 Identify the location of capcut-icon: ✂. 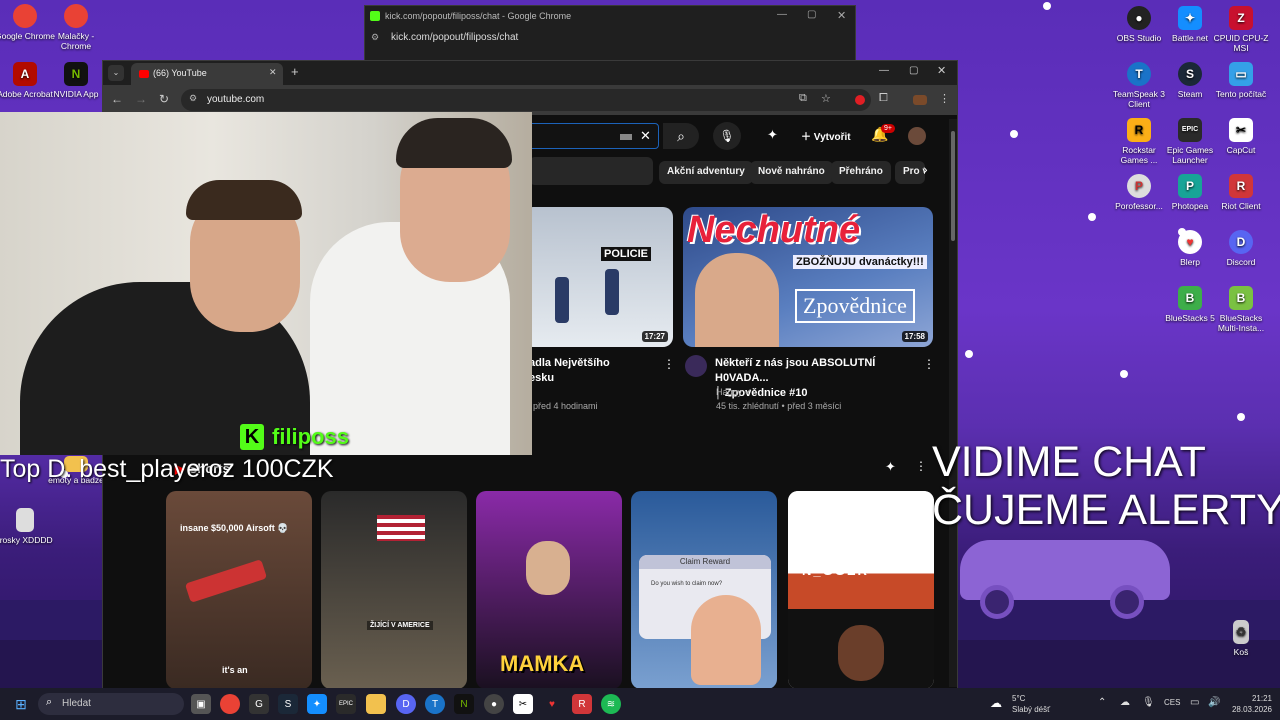
(1241, 130).